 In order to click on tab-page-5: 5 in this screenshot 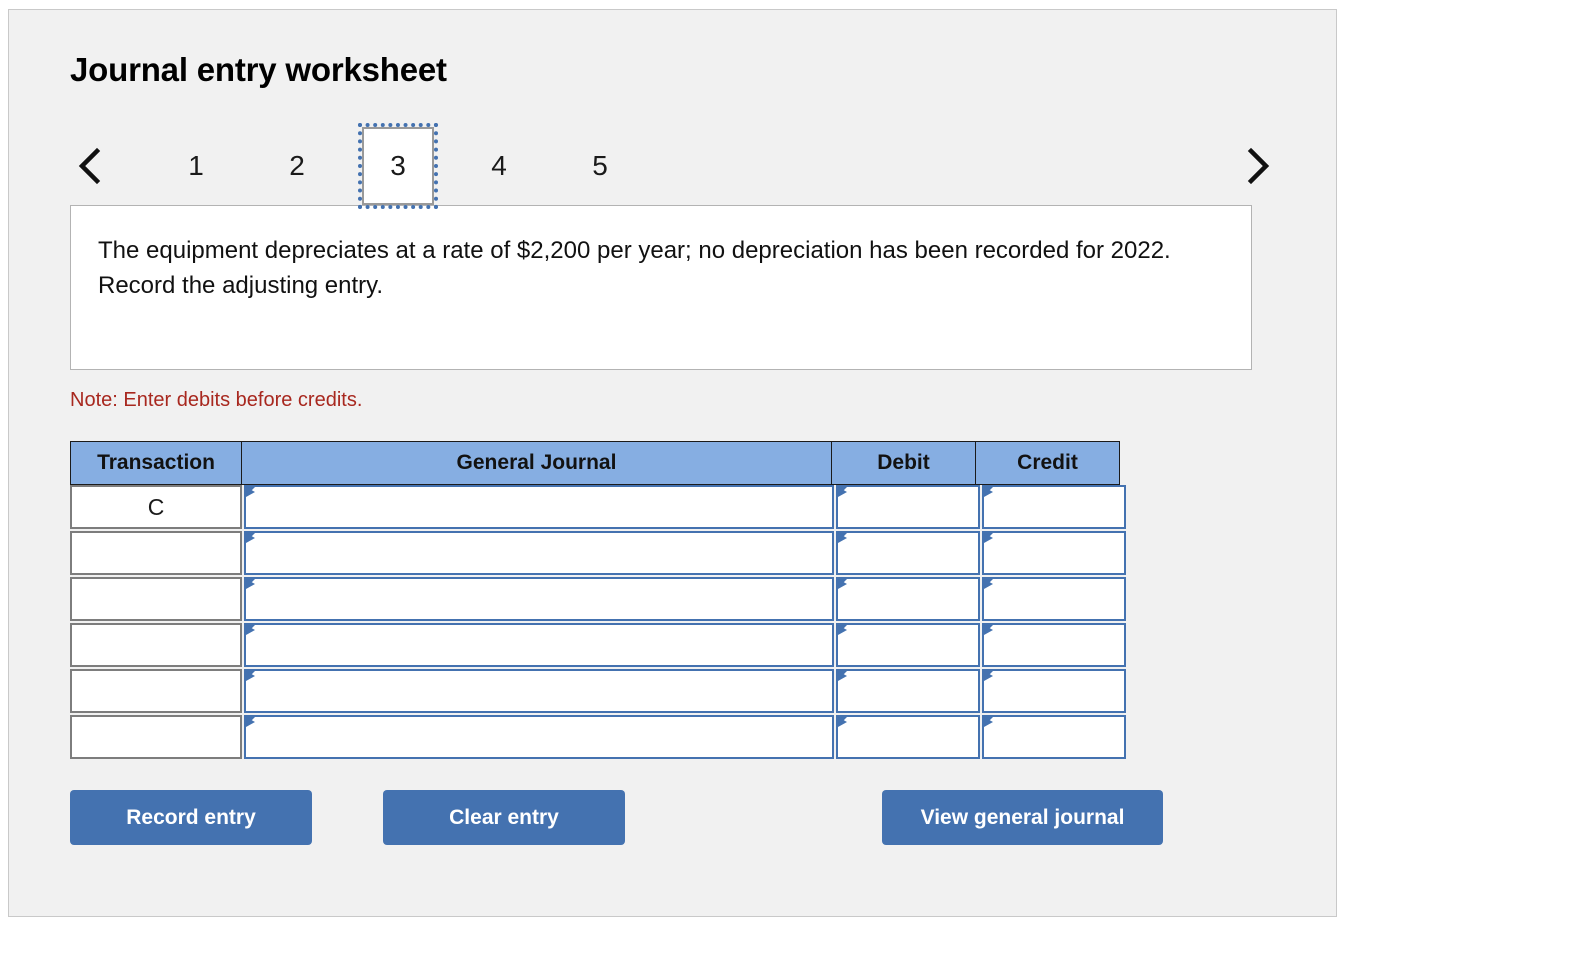, I will do `click(600, 166)`.